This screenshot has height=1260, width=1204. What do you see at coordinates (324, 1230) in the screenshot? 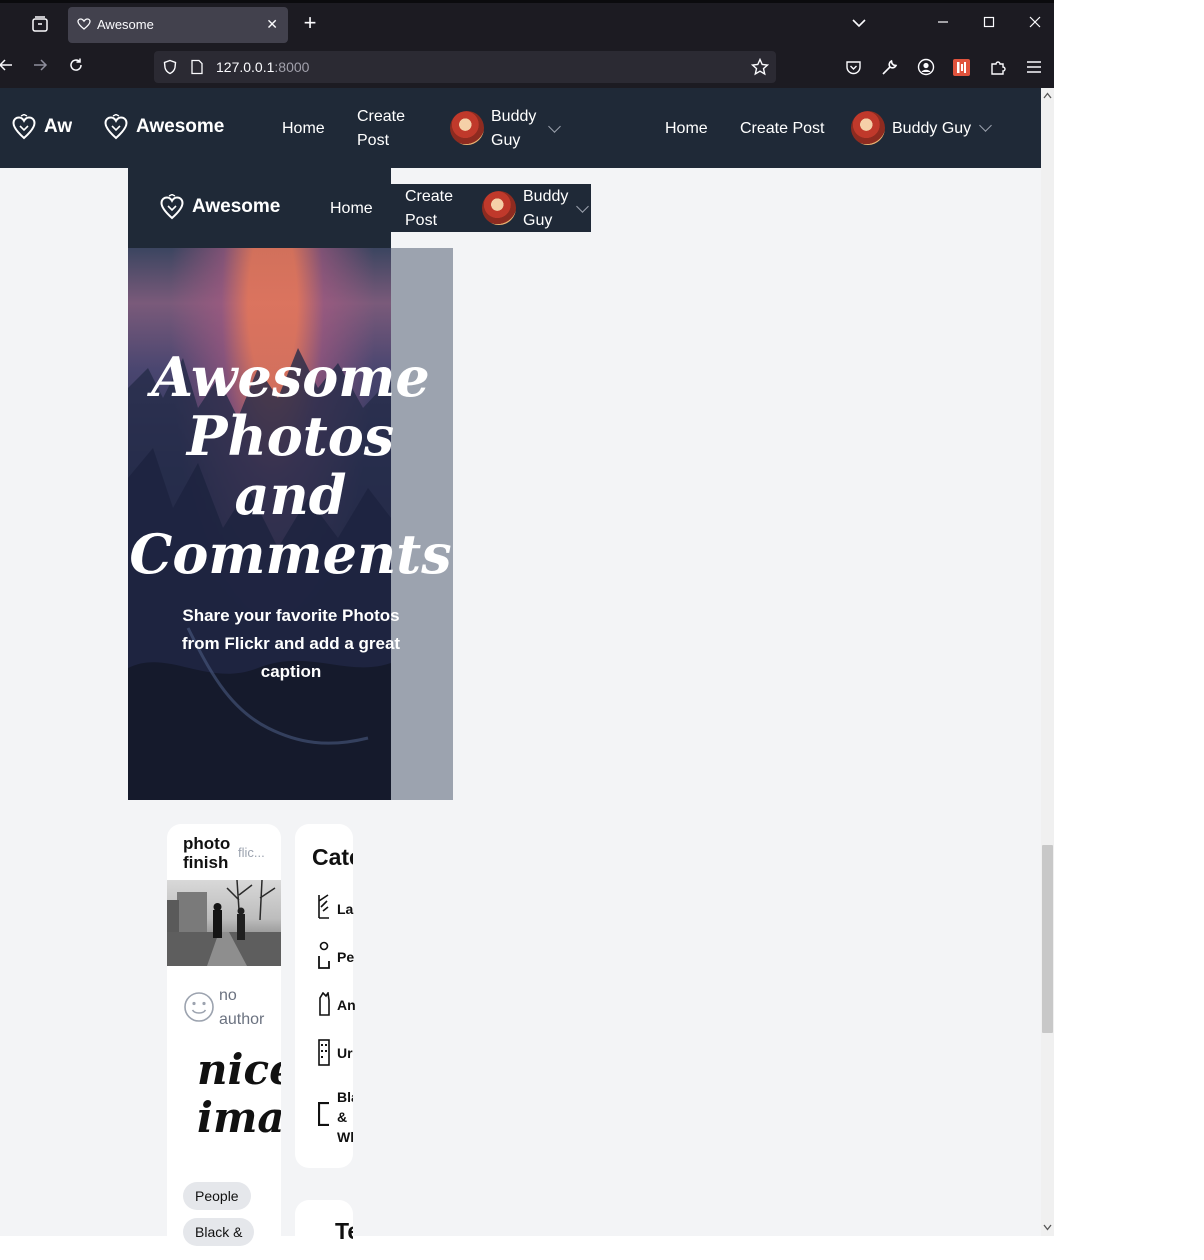
I see `tags-card: Te` at bounding box center [324, 1230].